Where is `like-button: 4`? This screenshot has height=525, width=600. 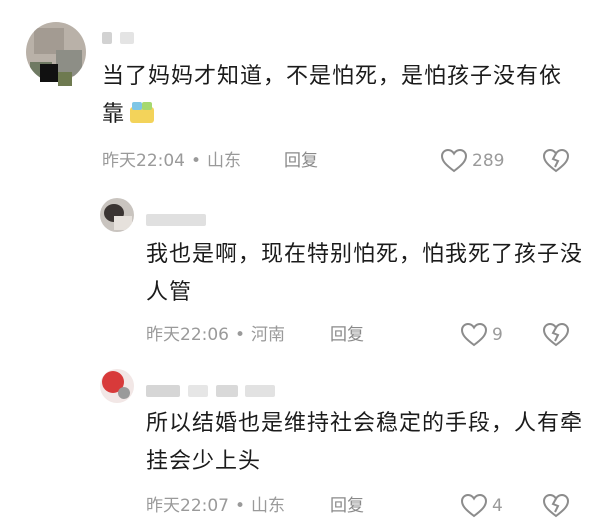 like-button: 4 is located at coordinates (481, 506).